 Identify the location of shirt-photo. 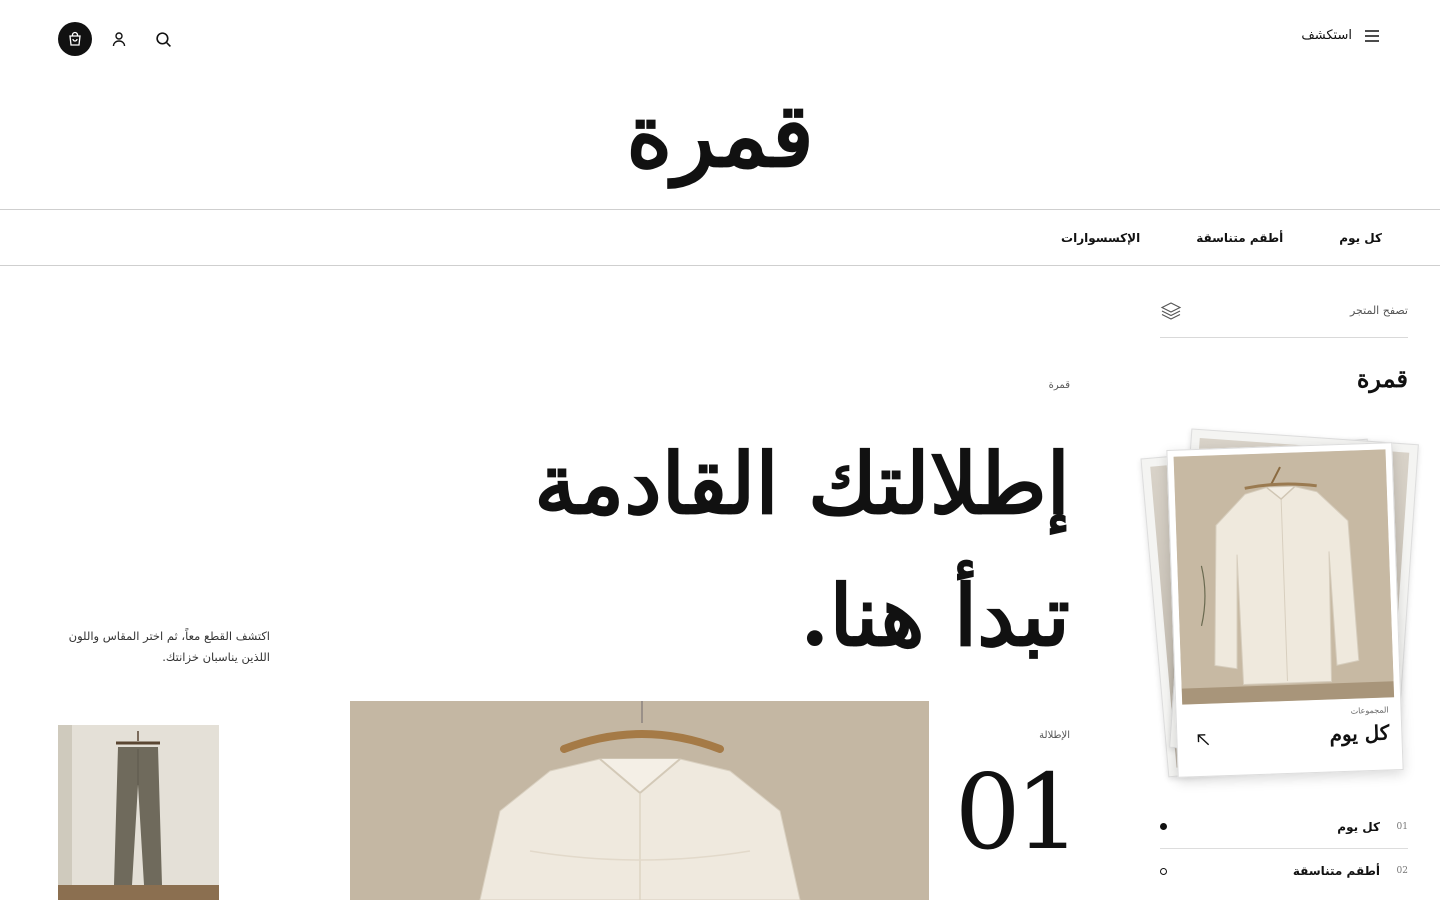
(1284, 577).